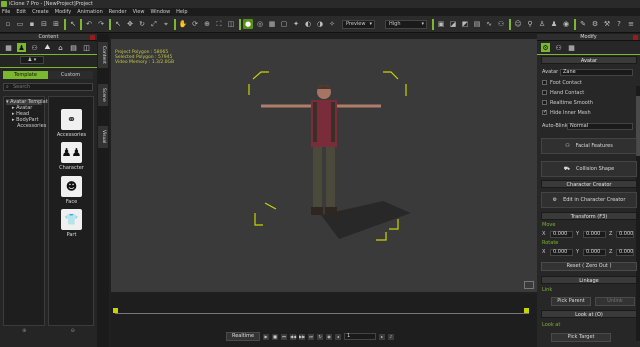 The height and width of the screenshot is (347, 640). What do you see at coordinates (382, 336) in the screenshot?
I see `frame-next-icon: ▸` at bounding box center [382, 336].